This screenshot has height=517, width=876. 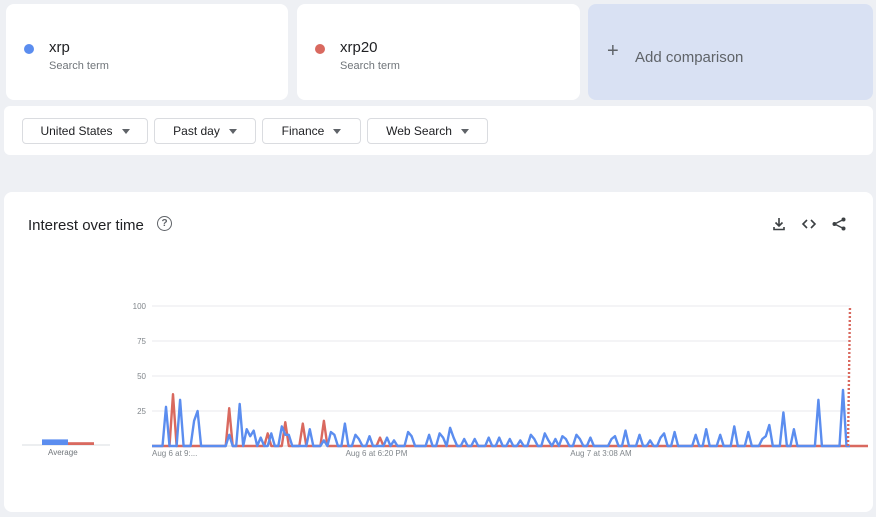 What do you see at coordinates (63, 452) in the screenshot?
I see `average-label: Average` at bounding box center [63, 452].